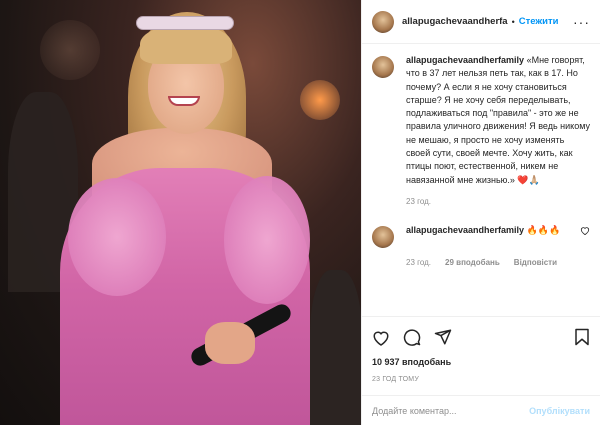 The width and height of the screenshot is (600, 425). What do you see at coordinates (539, 21) in the screenshot?
I see `follow-button: Стежити` at bounding box center [539, 21].